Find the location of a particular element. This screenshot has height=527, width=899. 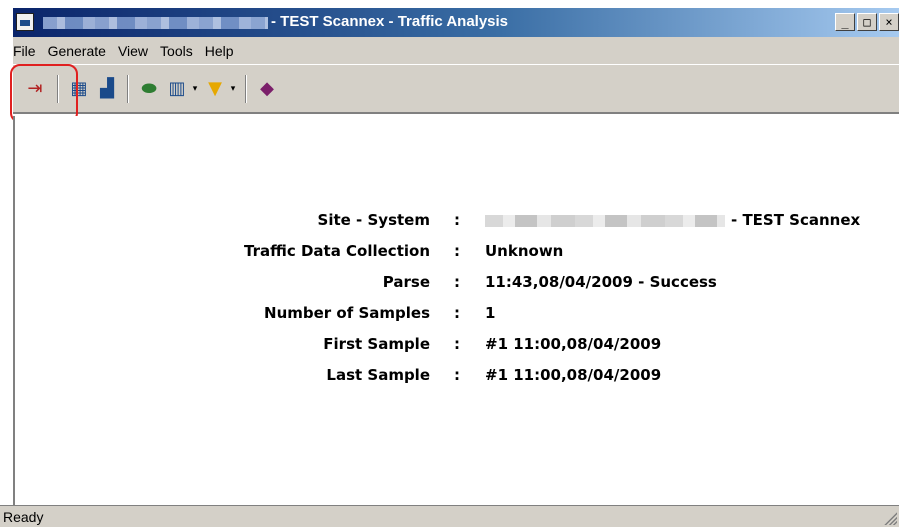

info-label: Parse is located at coordinates (406, 282).